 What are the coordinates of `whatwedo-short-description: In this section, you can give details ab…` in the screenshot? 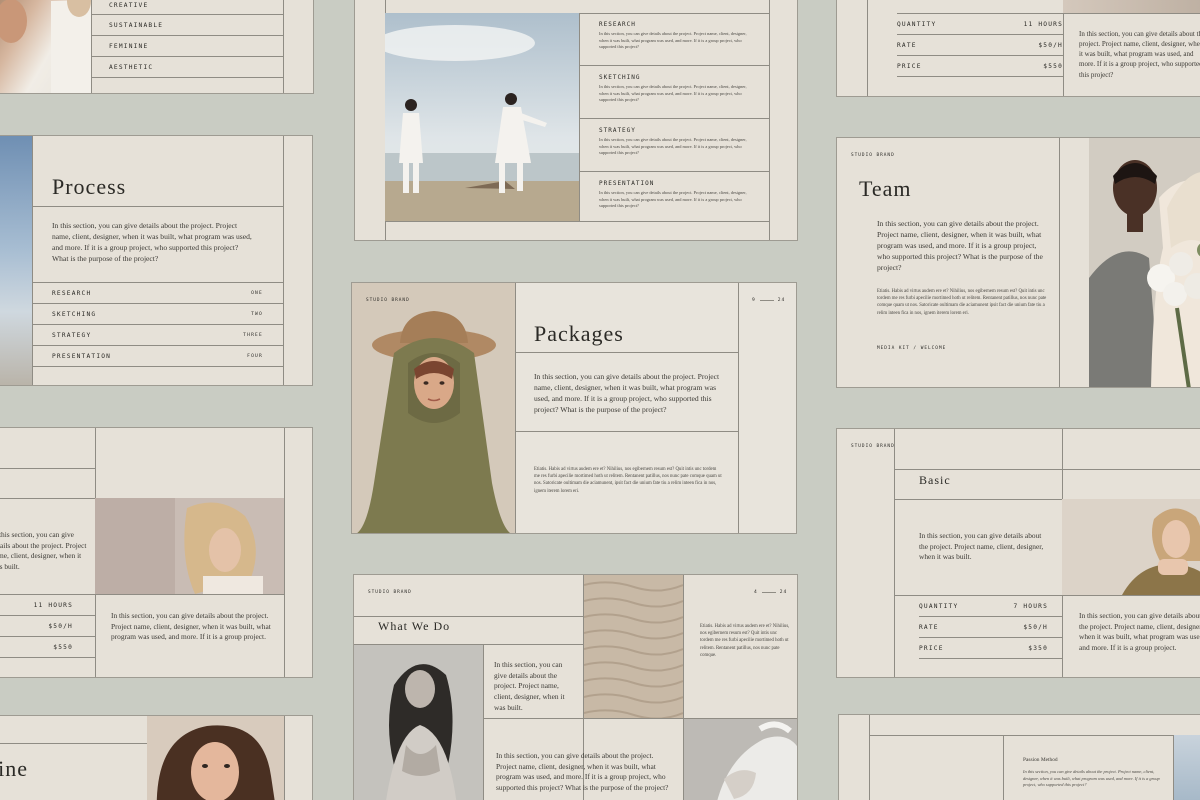 It's located at (529, 686).